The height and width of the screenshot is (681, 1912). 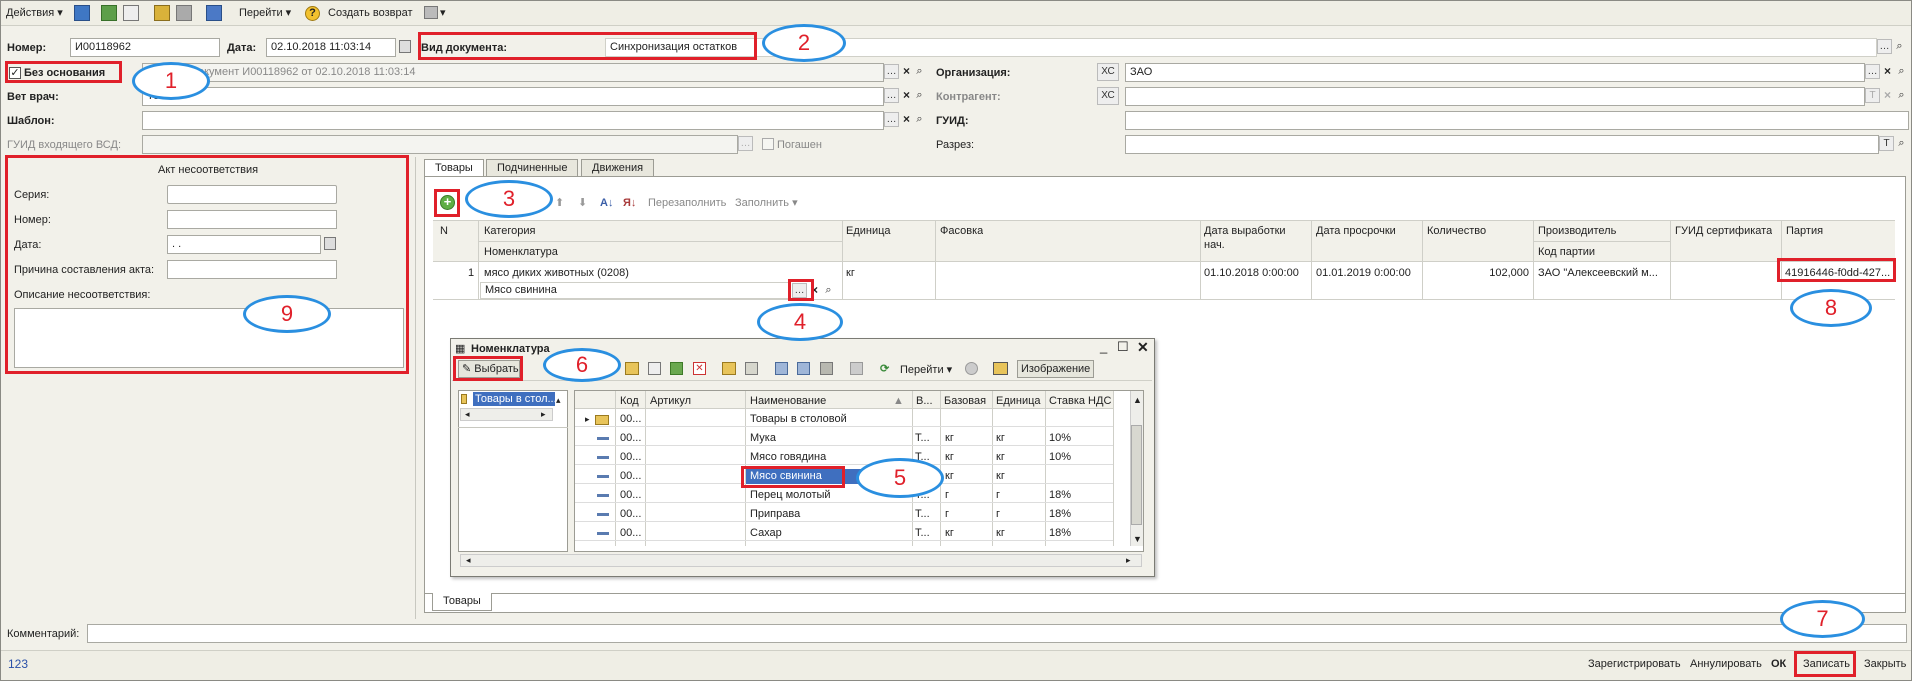 What do you see at coordinates (654, 368) in the screenshot?
I see `add-item-icon` at bounding box center [654, 368].